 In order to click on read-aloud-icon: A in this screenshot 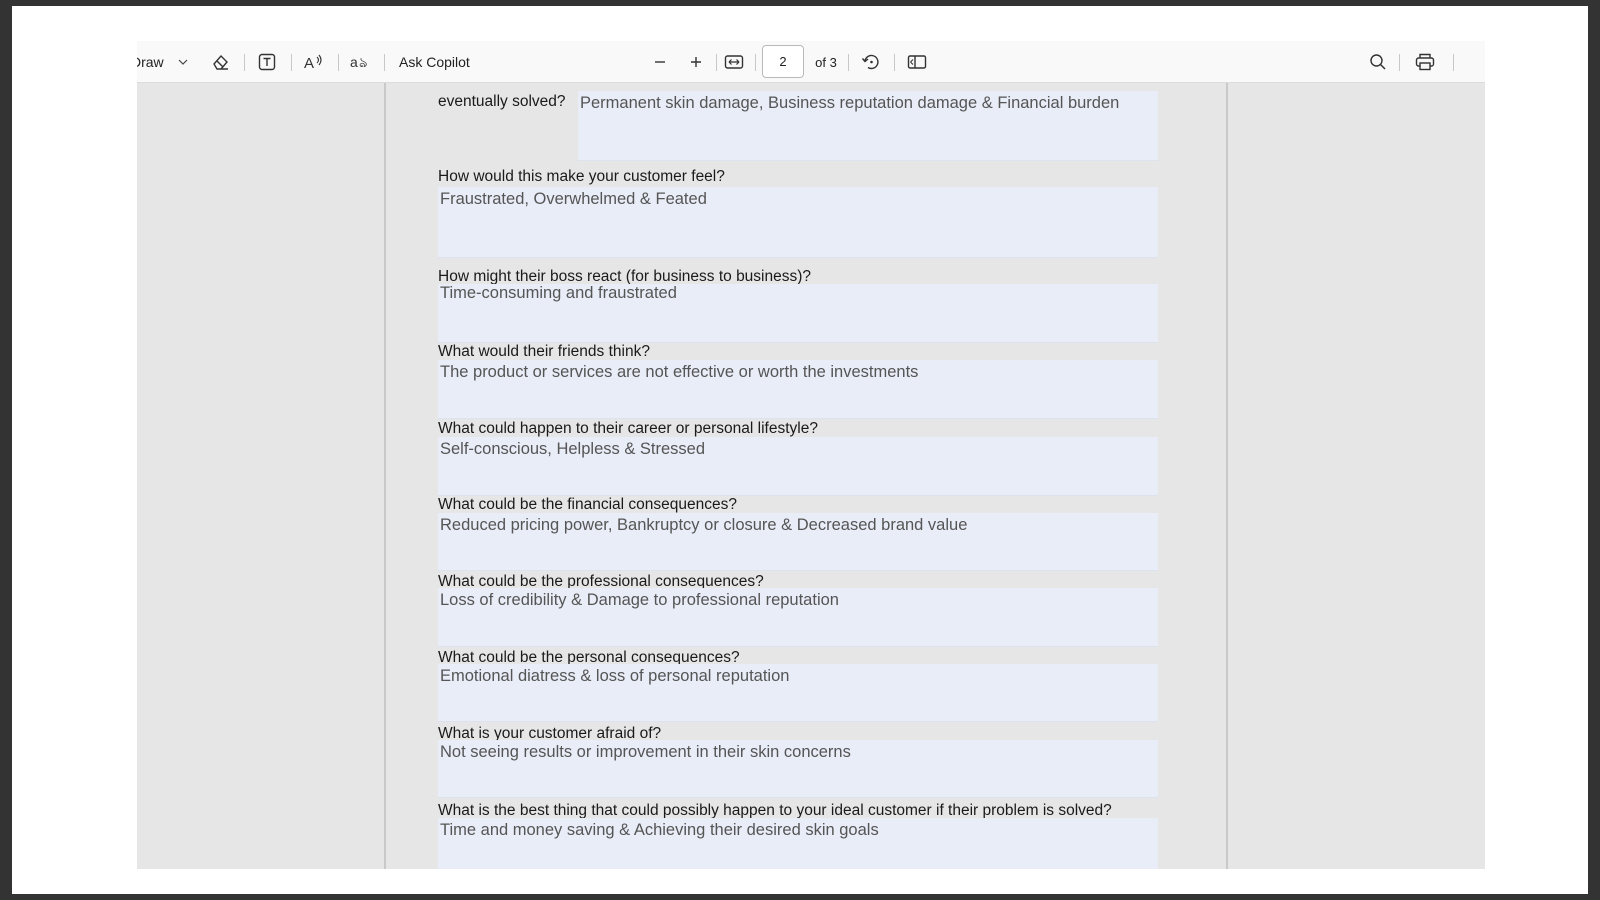, I will do `click(314, 62)`.